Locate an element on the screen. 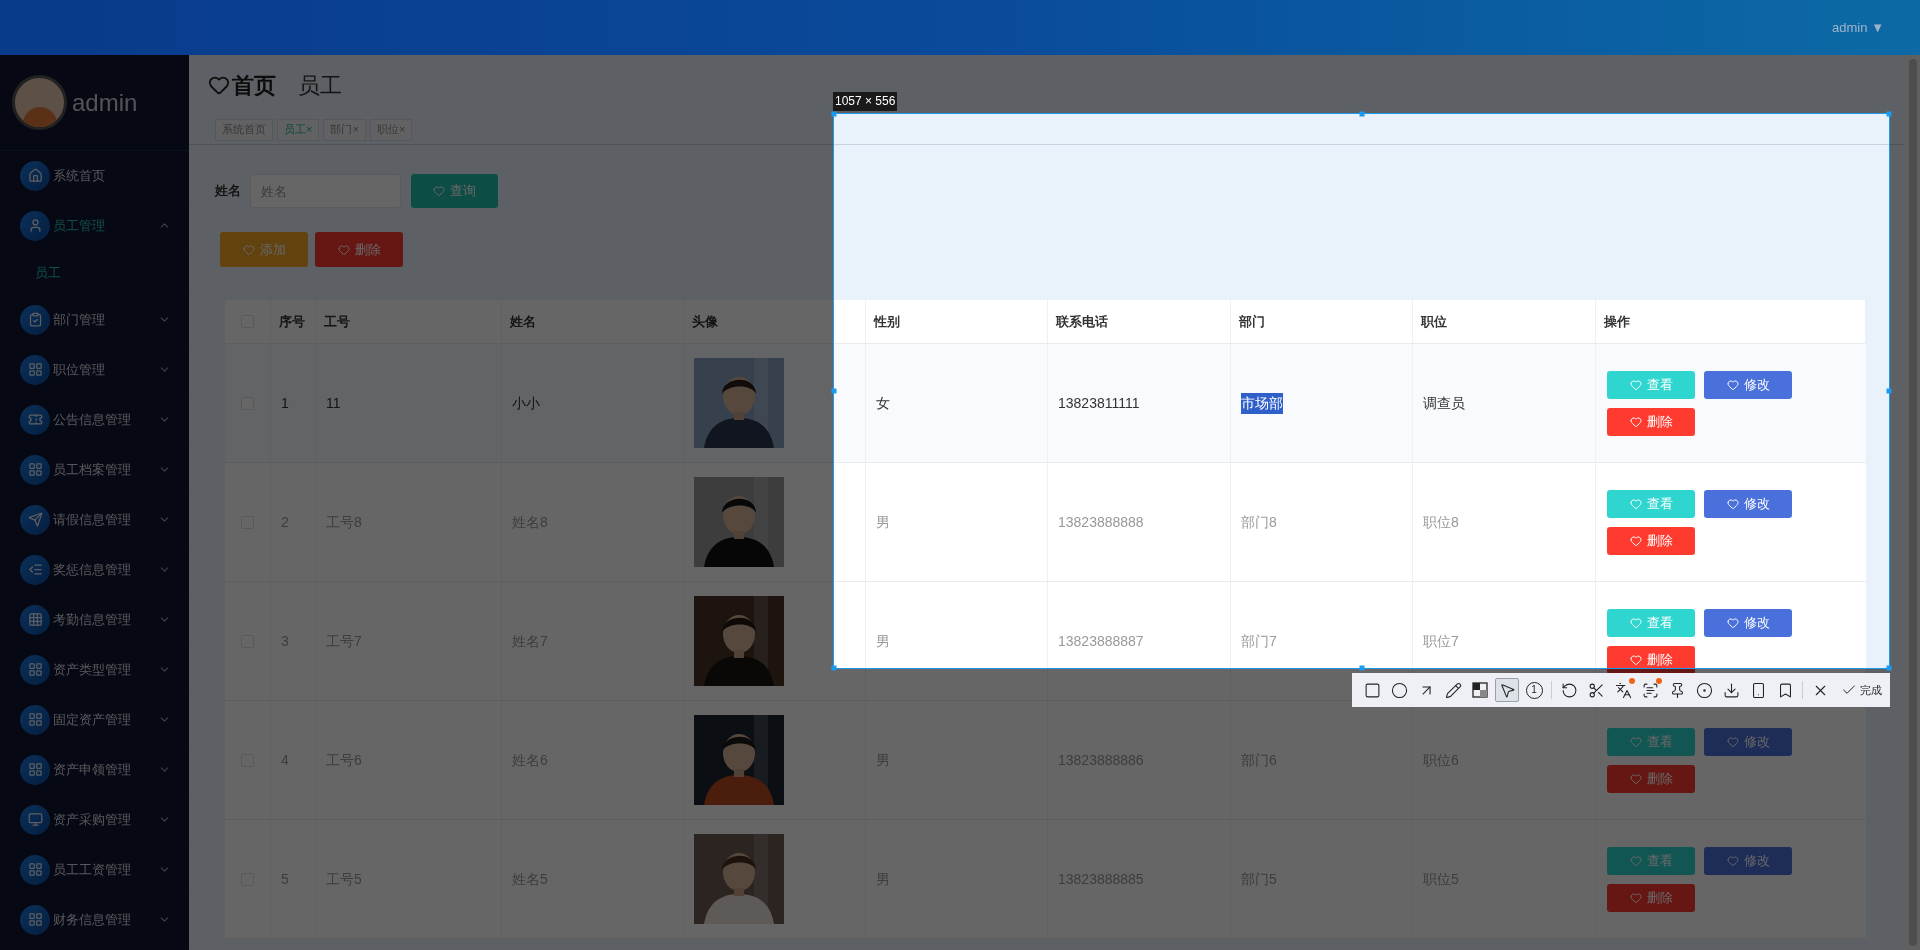 The width and height of the screenshot is (1920, 950). sidebar-item: 部门管理 is located at coordinates (94, 320).